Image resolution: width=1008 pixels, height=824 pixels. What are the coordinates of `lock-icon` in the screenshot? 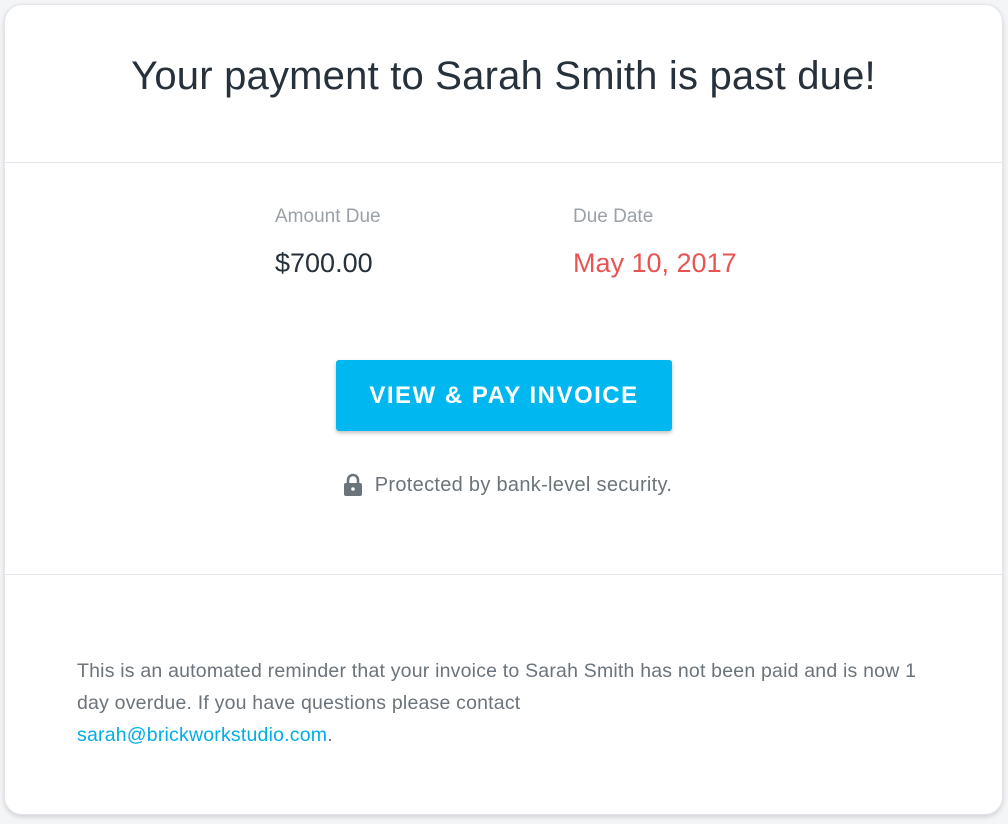 It's located at (353, 485).